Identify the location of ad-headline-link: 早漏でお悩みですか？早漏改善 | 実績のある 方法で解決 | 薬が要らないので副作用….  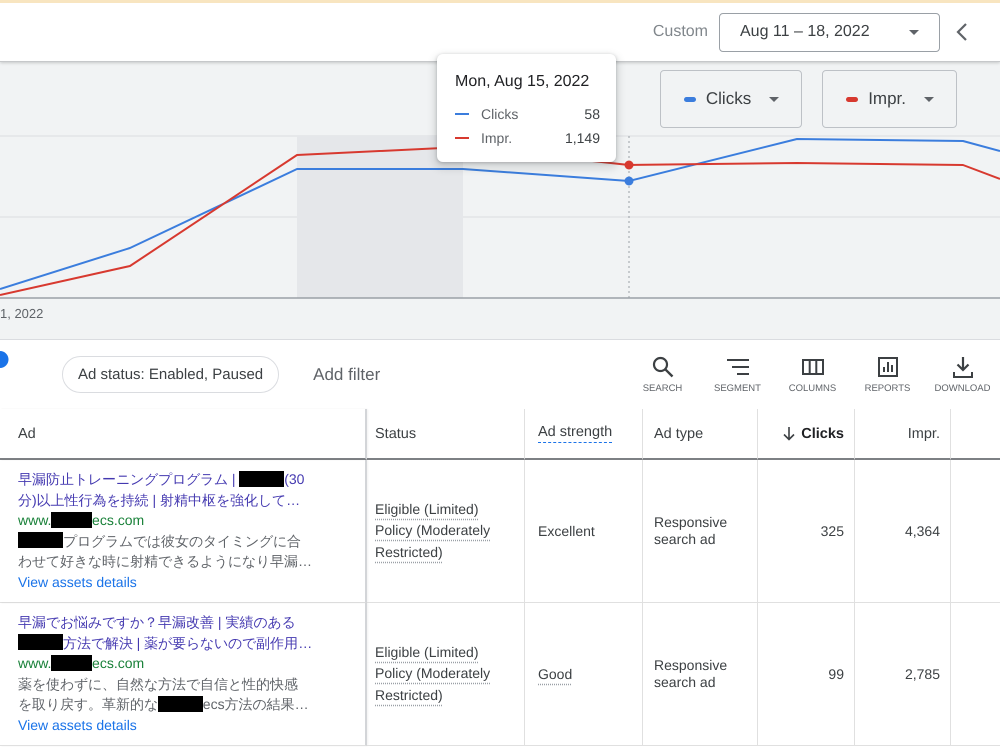
(165, 632).